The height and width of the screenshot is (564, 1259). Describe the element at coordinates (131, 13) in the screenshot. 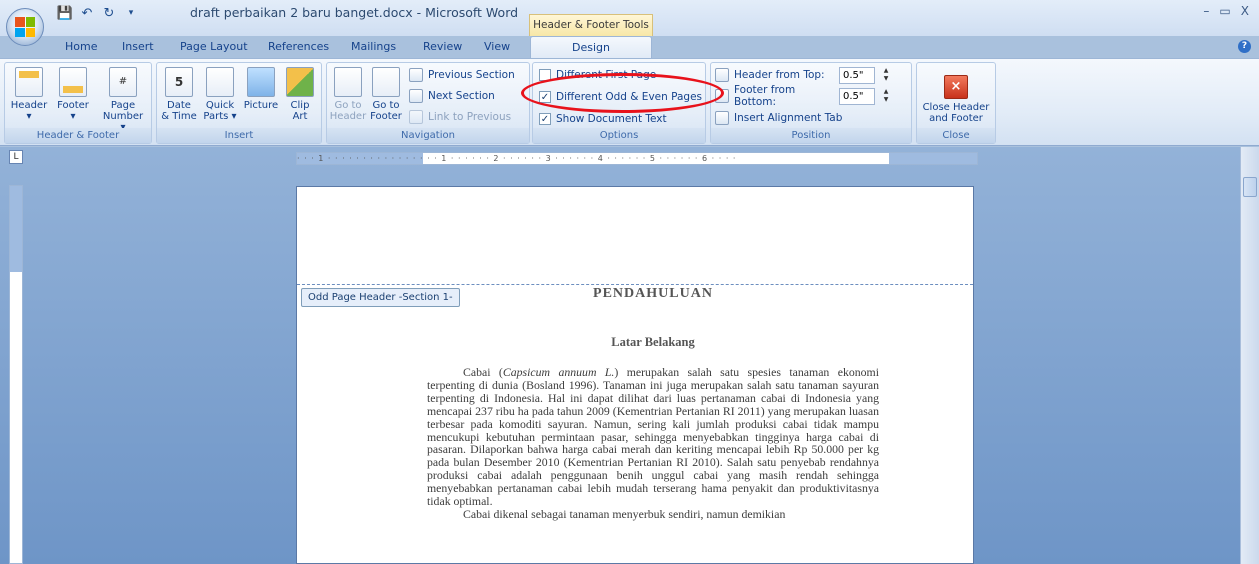

I see `customize-toolbar-icon: ▾` at that location.